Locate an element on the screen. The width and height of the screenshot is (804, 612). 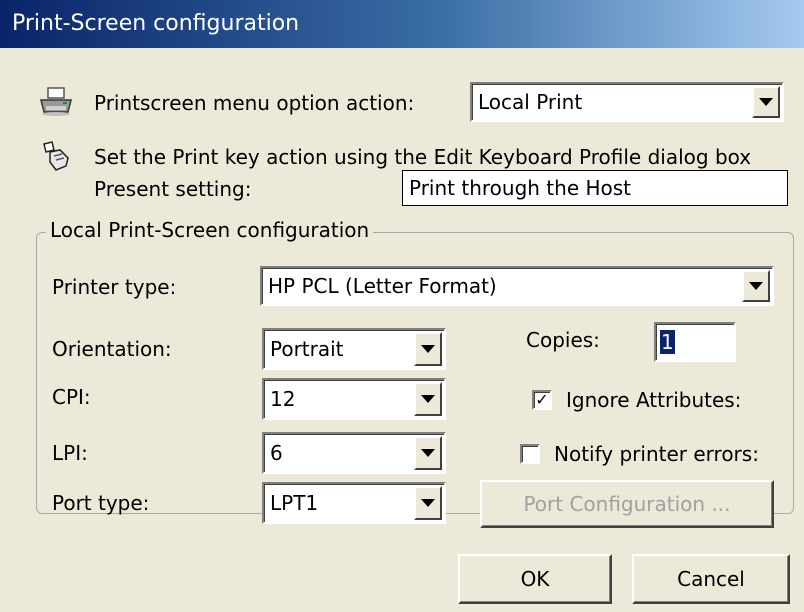
printer-type-label: Printer type: is located at coordinates (114, 287).